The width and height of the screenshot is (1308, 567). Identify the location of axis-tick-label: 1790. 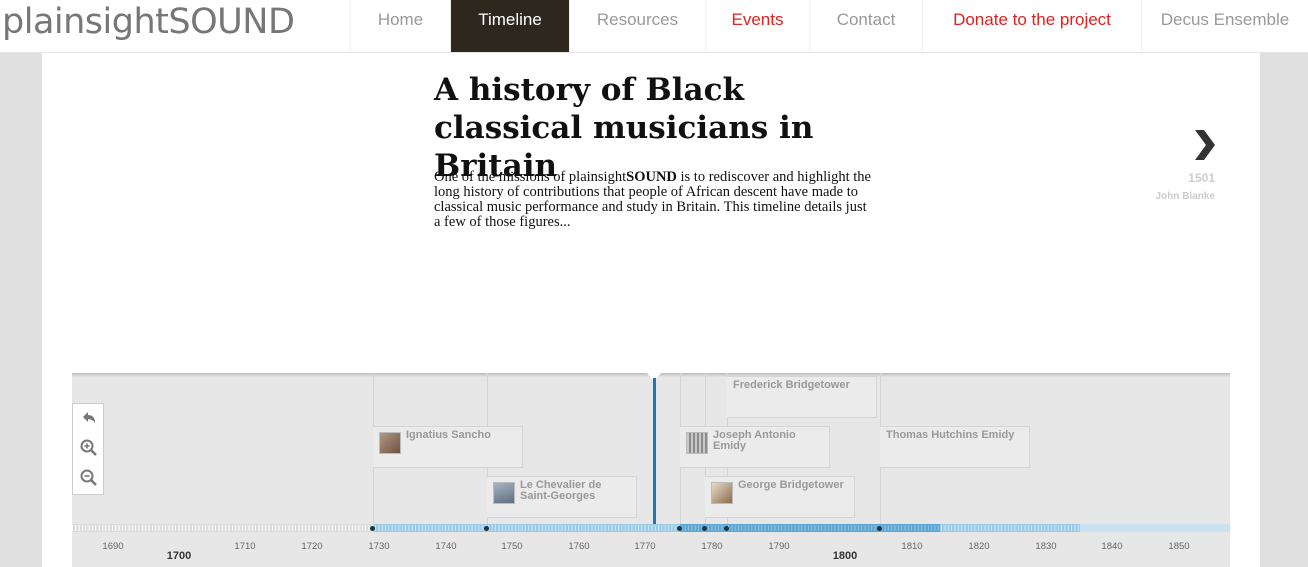
(779, 546).